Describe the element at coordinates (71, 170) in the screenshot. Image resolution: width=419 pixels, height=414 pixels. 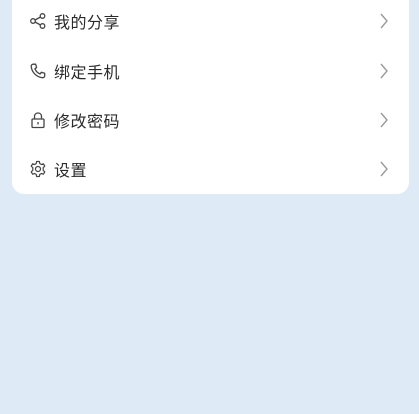
I see `menu-item-label: 设置` at that location.